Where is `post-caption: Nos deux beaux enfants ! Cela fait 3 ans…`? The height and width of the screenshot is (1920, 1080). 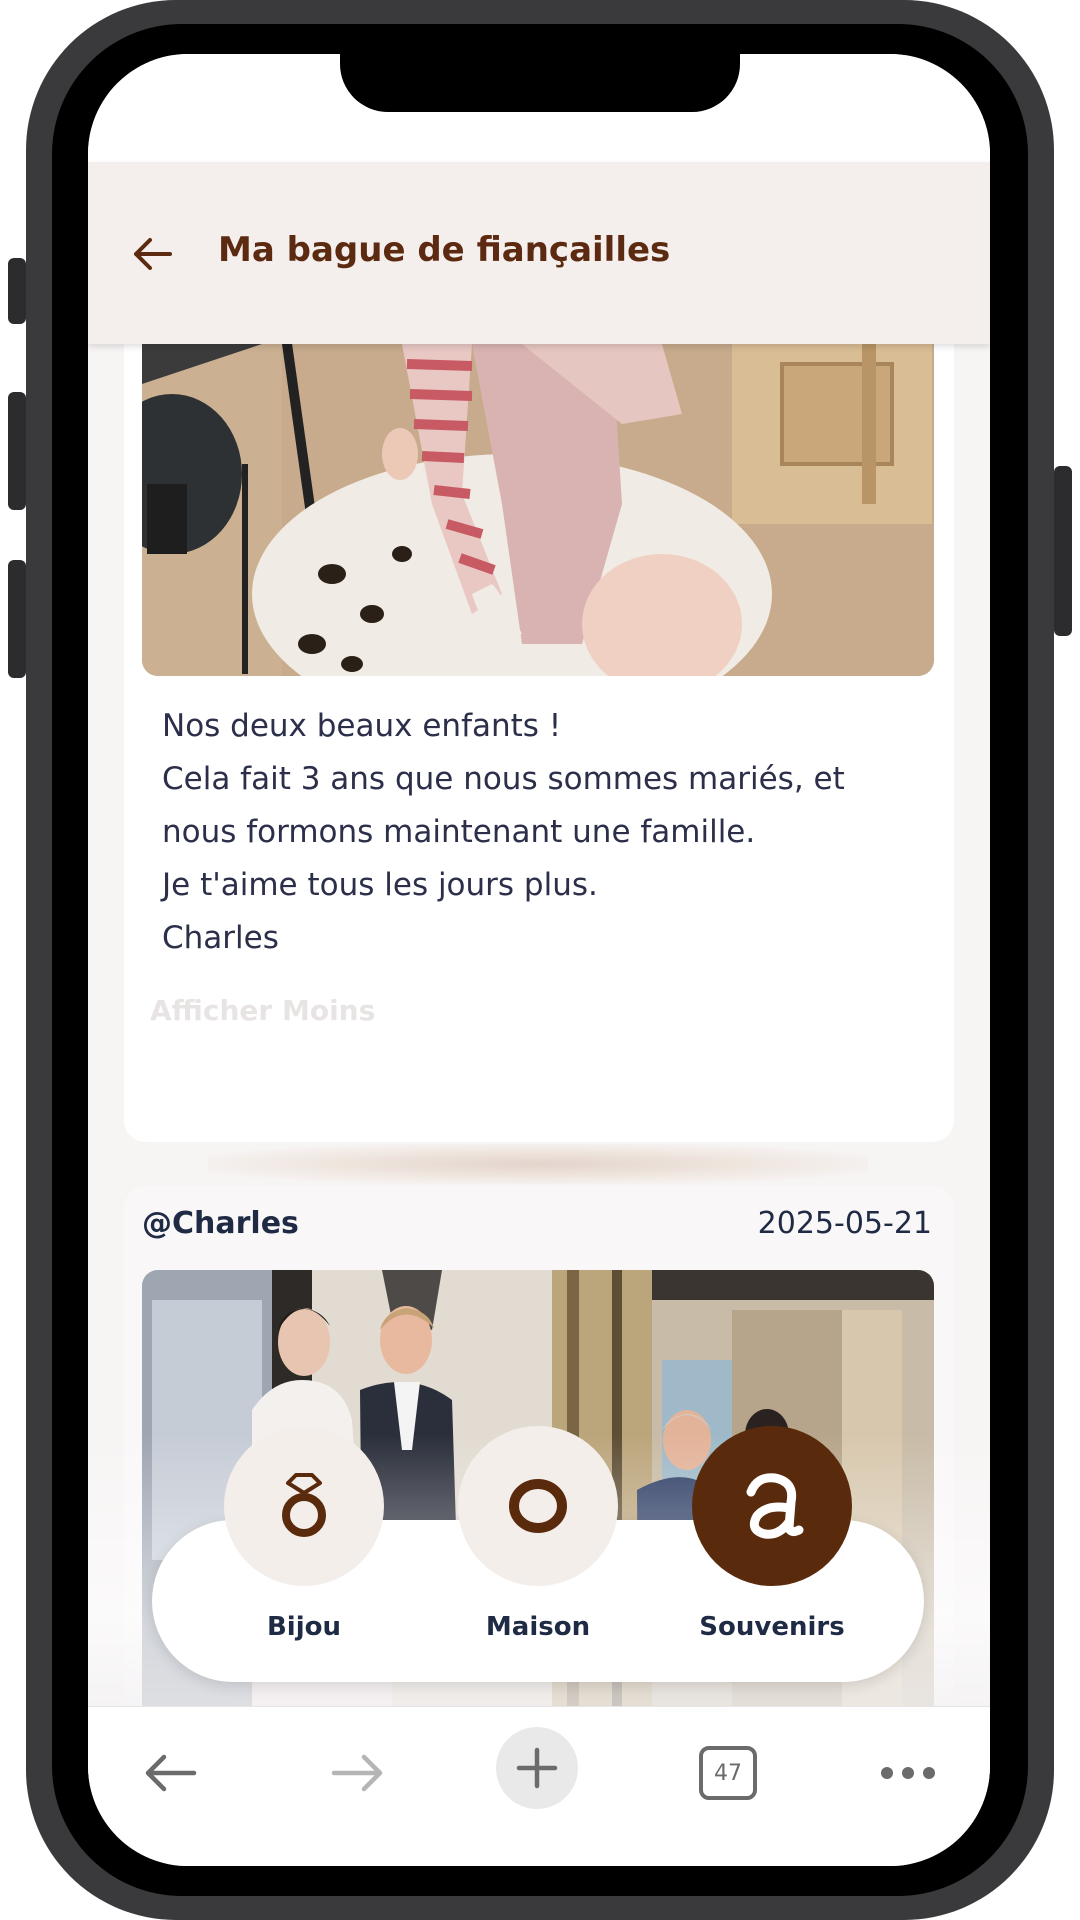 post-caption: Nos deux beaux enfants ! Cela fait 3 ans… is located at coordinates (542, 832).